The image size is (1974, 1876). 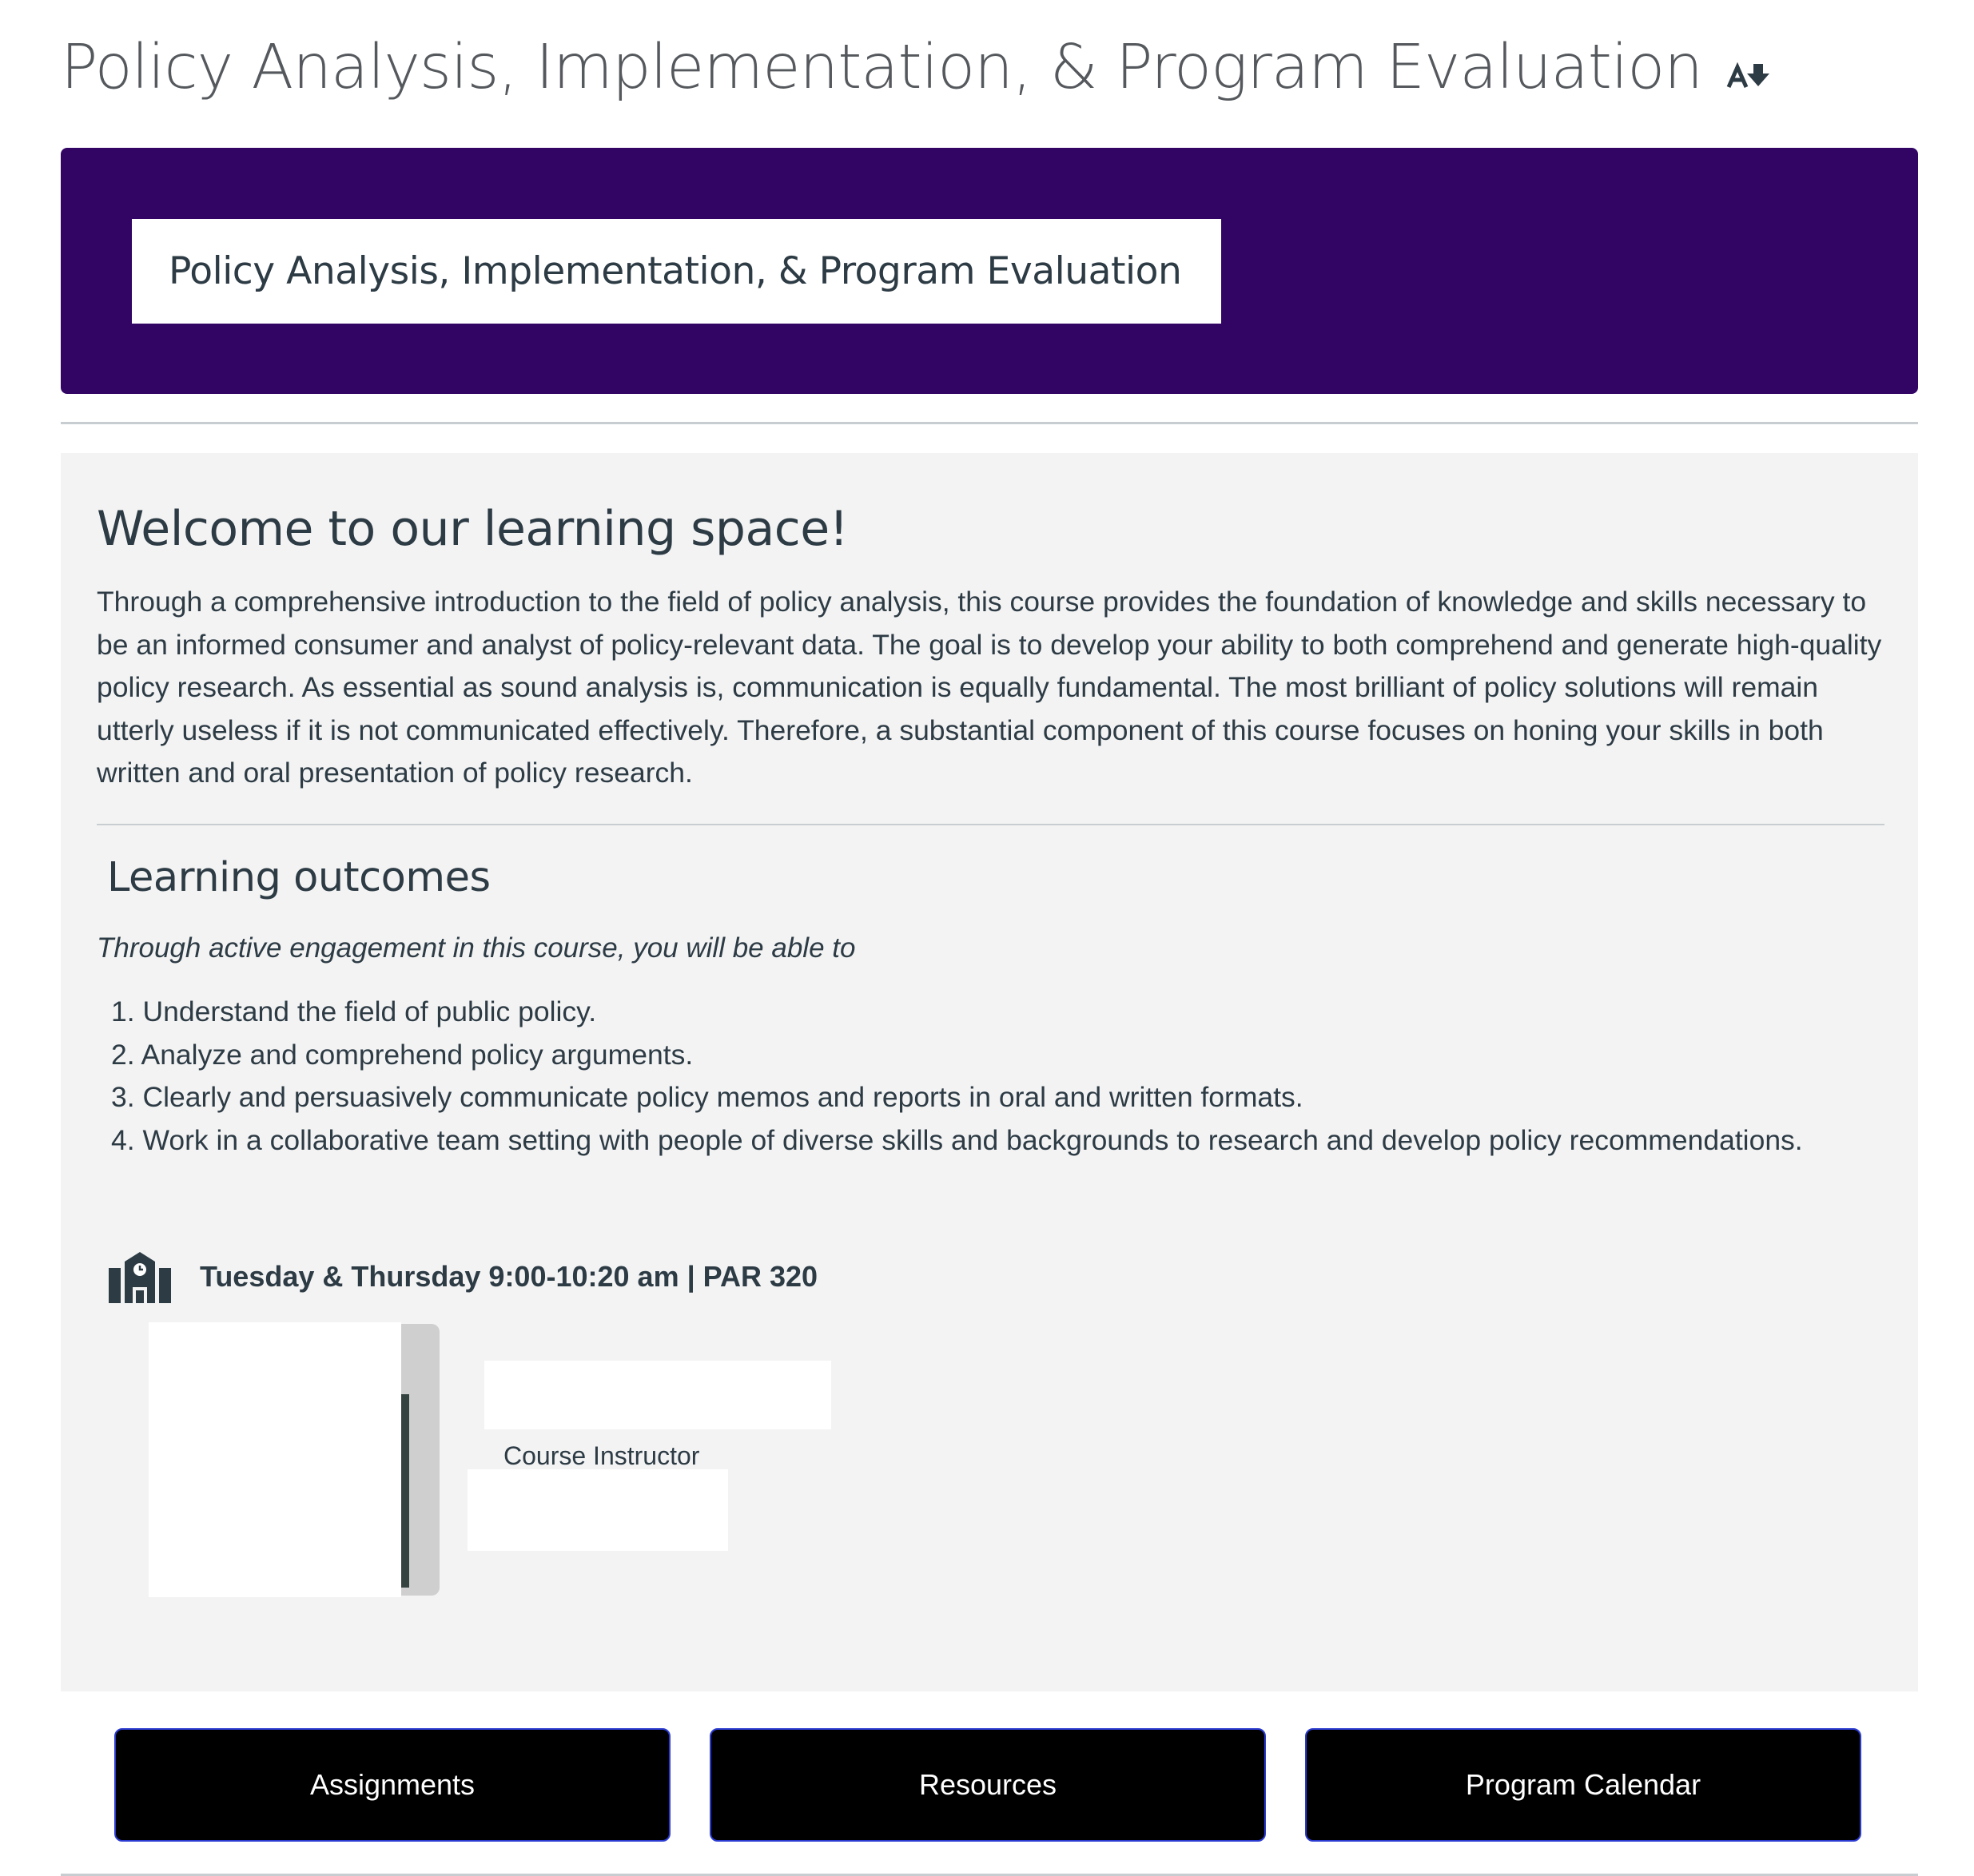 I want to click on text-size-down-icon, so click(x=1748, y=75).